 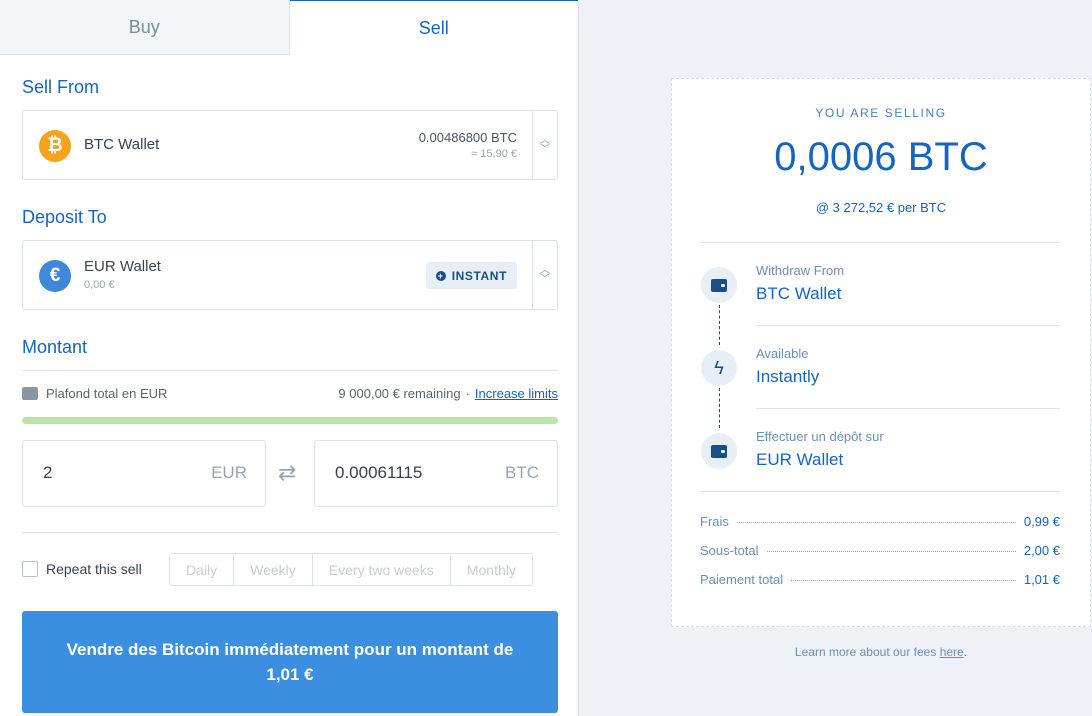 I want to click on trade-tabs: Buy Sell, so click(x=289, y=27).